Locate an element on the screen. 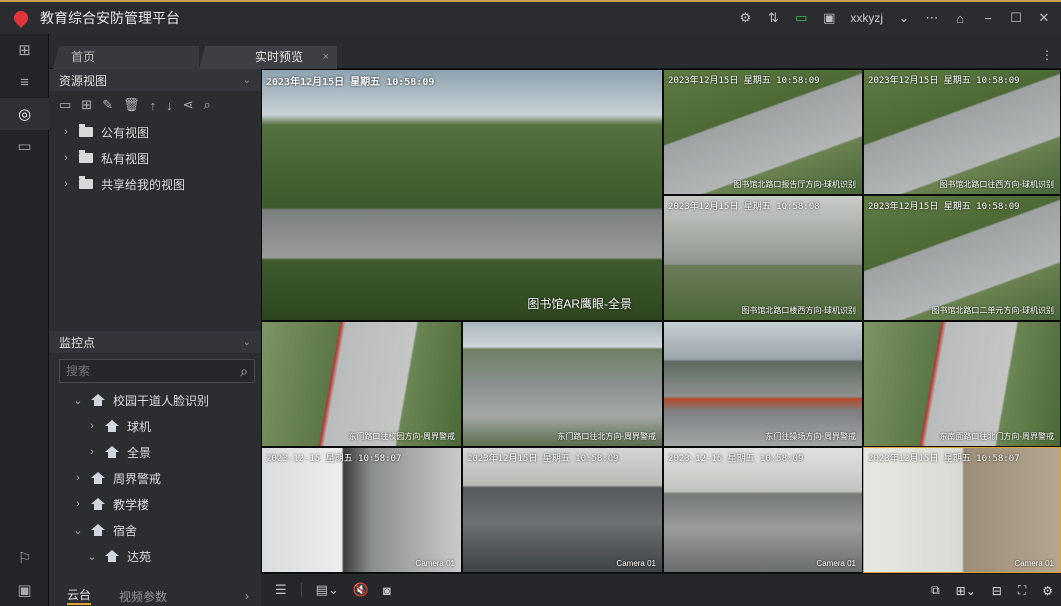  user-dropdown-icon: ⌄ is located at coordinates (904, 17).